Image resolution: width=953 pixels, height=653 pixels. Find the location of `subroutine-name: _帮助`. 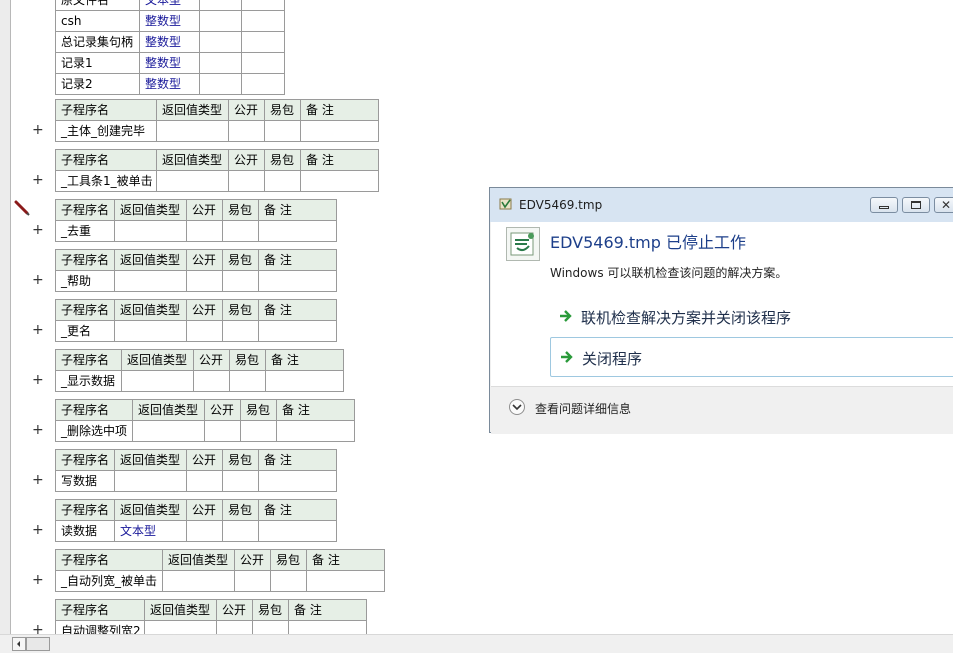

subroutine-name: _帮助 is located at coordinates (85, 281).